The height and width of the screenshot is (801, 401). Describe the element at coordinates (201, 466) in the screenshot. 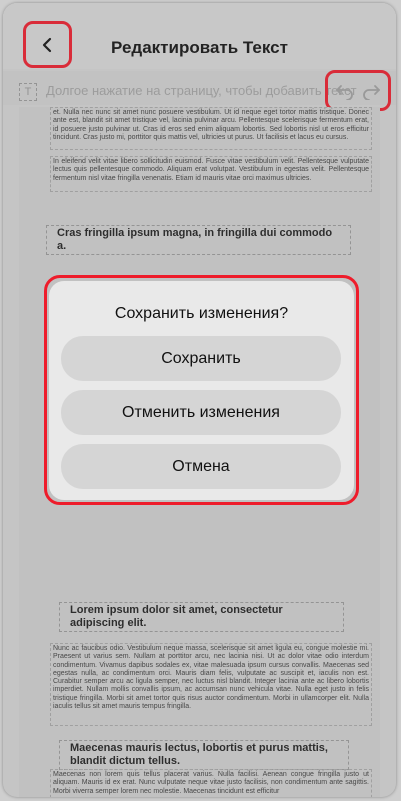

I see `cancel-button: Отмена` at that location.